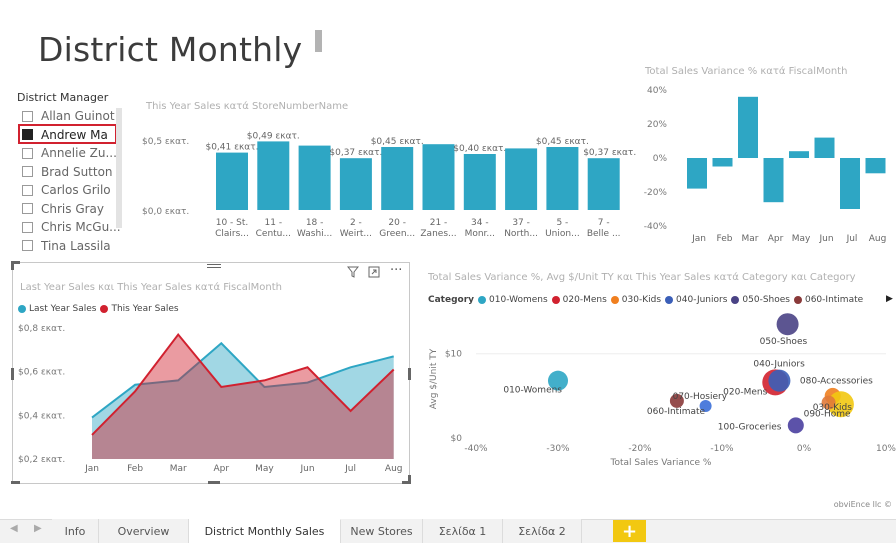 The height and width of the screenshot is (543, 896). I want to click on y-tick-label: 40%, so click(657, 91).